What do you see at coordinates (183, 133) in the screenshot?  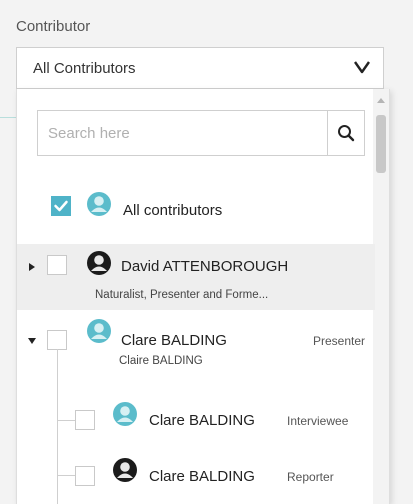 I see `search-input` at bounding box center [183, 133].